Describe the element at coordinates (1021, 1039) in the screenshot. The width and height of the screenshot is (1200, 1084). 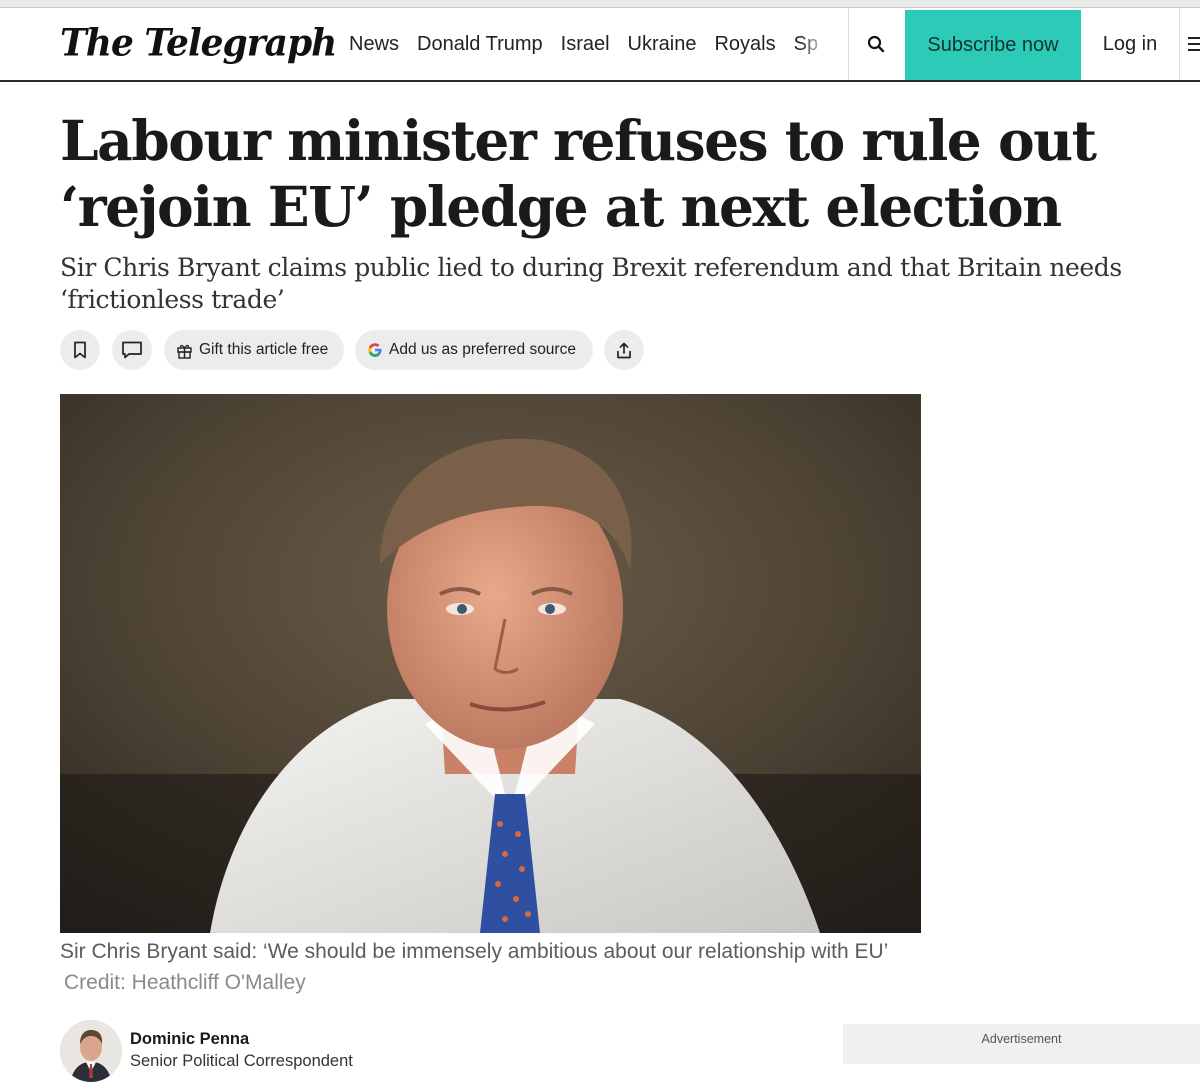
I see `advertisement-label: Advertisement` at that location.